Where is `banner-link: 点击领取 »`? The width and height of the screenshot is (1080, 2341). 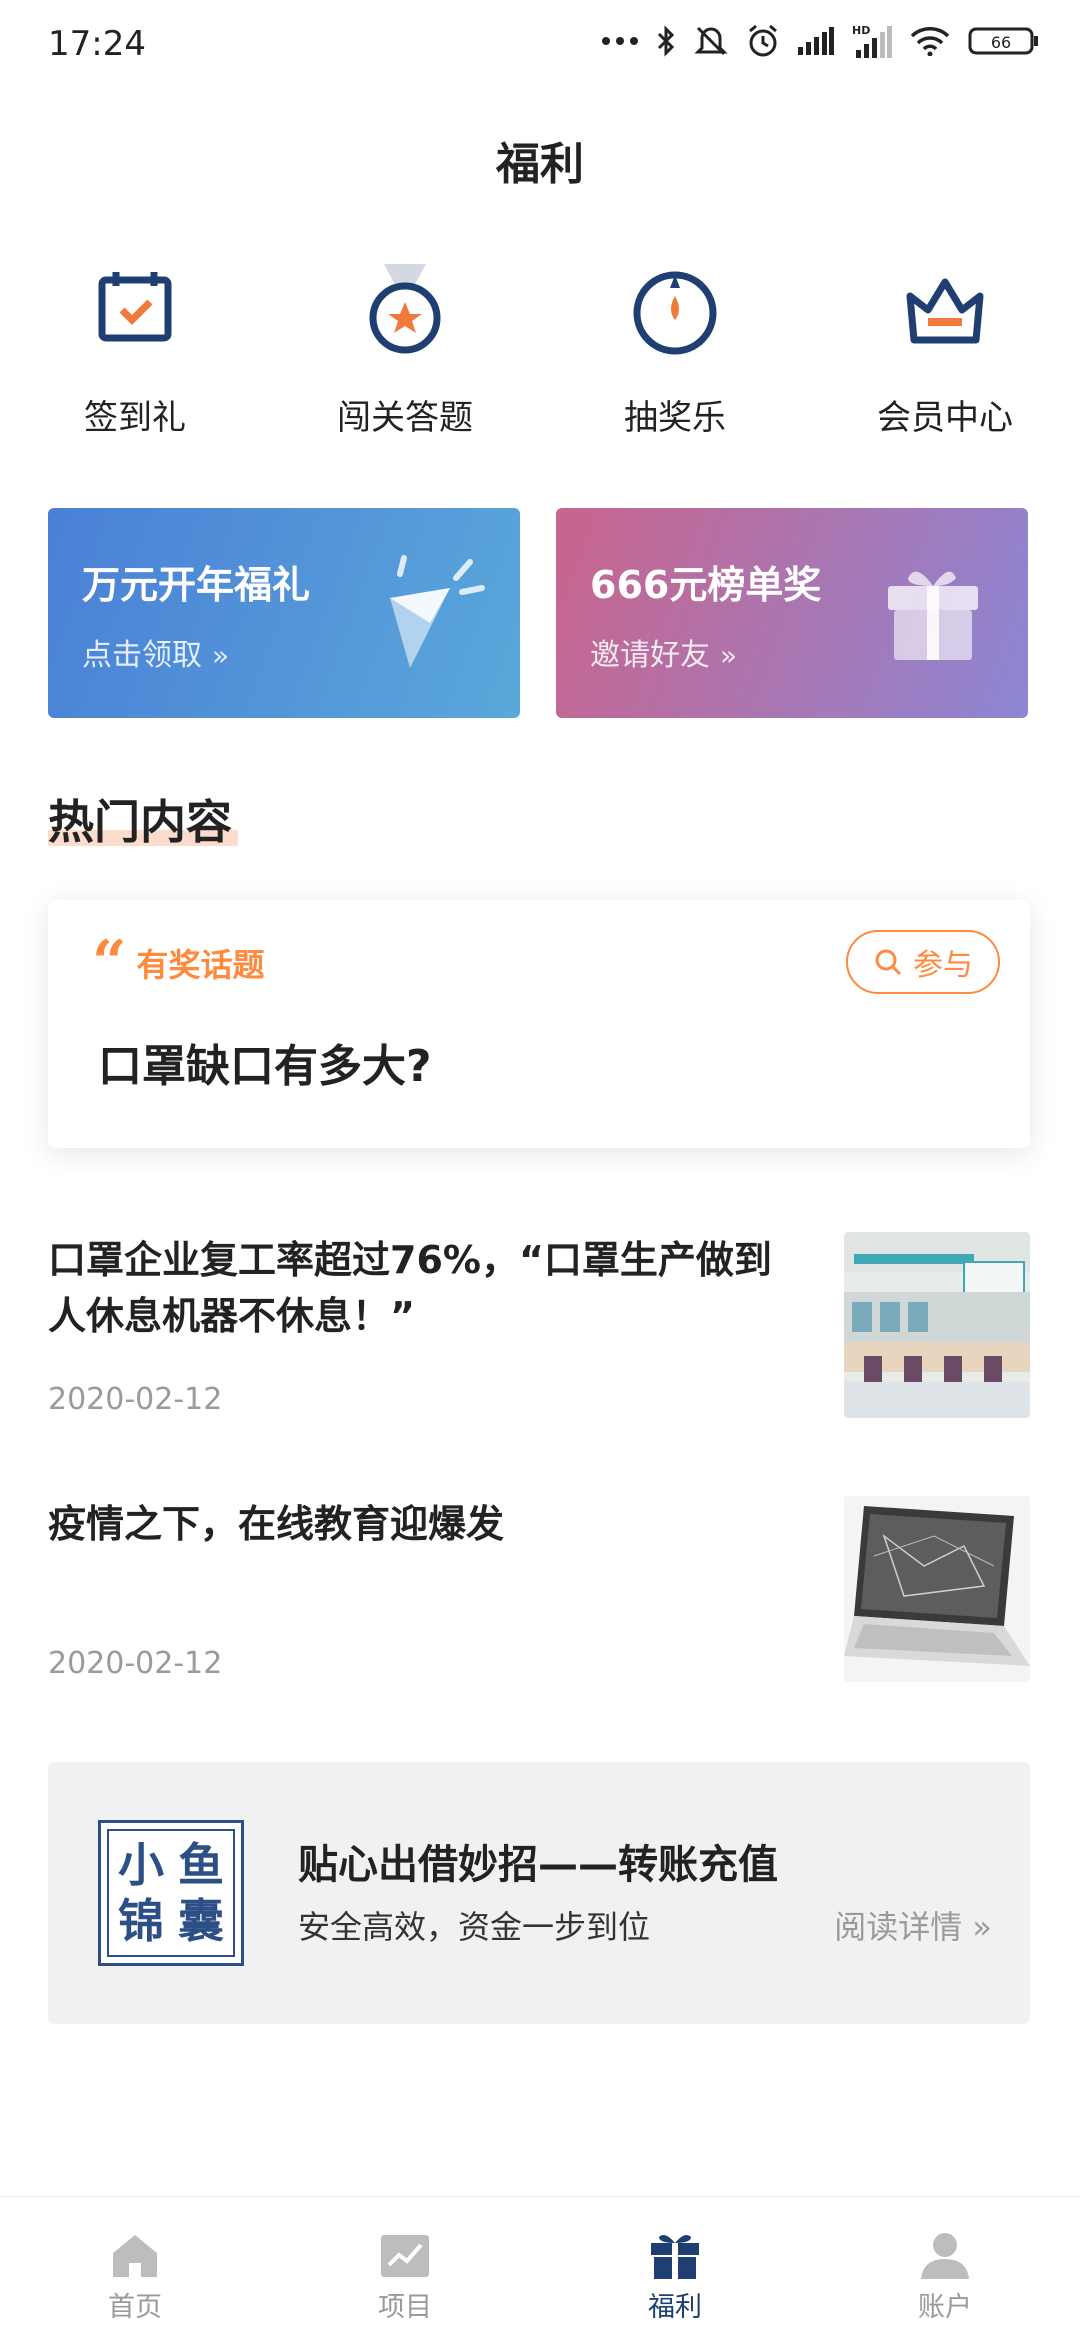
banner-link: 点击领取 » is located at coordinates (155, 652).